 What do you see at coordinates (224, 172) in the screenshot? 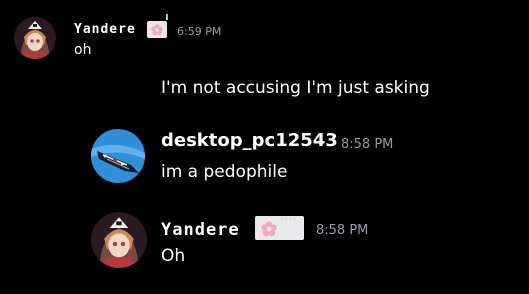
I see `message-text: im a pedophile` at bounding box center [224, 172].